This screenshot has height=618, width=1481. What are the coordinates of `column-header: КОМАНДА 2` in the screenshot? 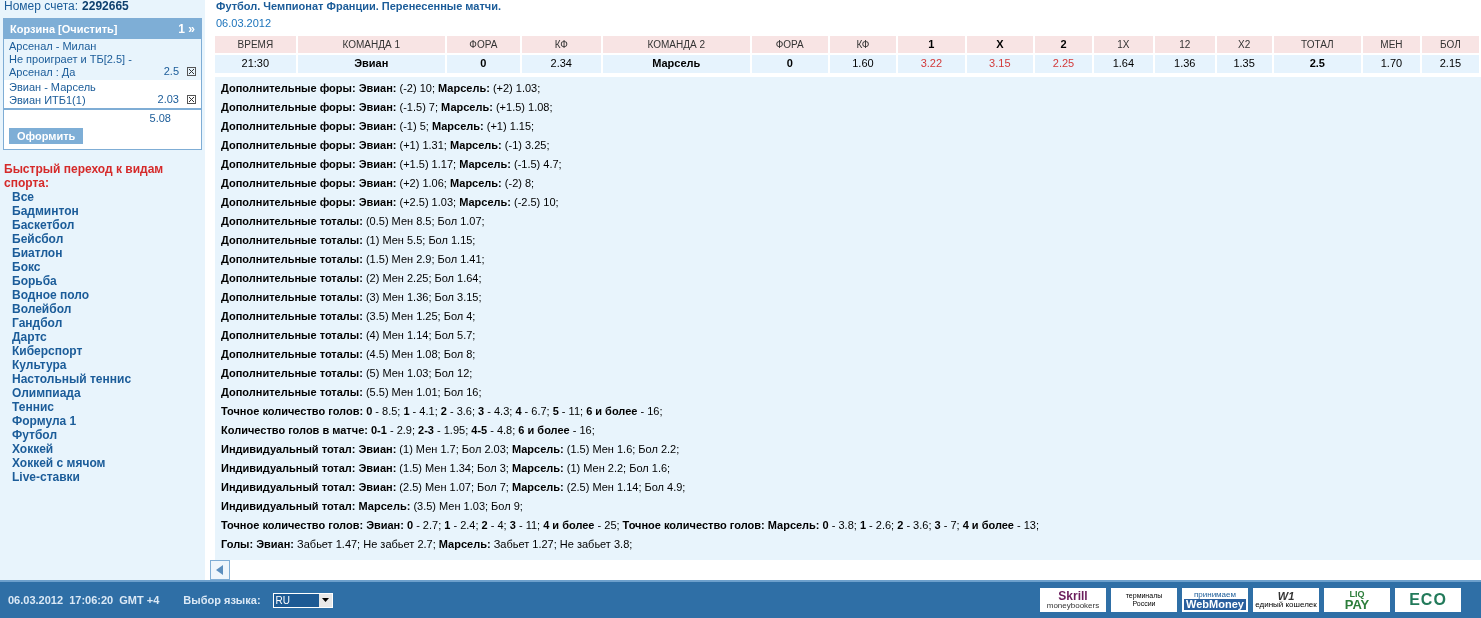 It's located at (676, 44).